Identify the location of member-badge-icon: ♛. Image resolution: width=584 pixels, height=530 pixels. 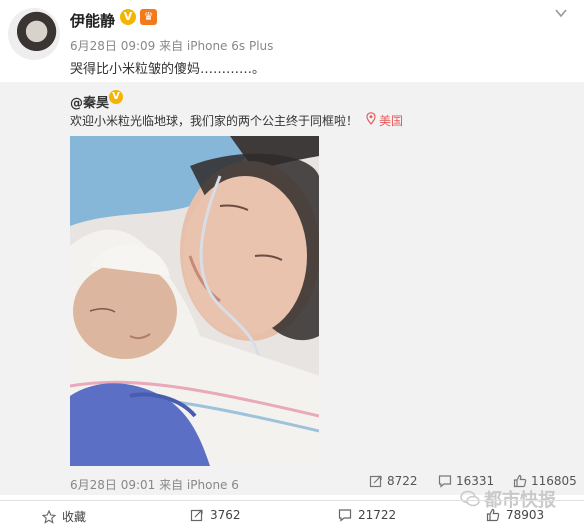
(148, 17).